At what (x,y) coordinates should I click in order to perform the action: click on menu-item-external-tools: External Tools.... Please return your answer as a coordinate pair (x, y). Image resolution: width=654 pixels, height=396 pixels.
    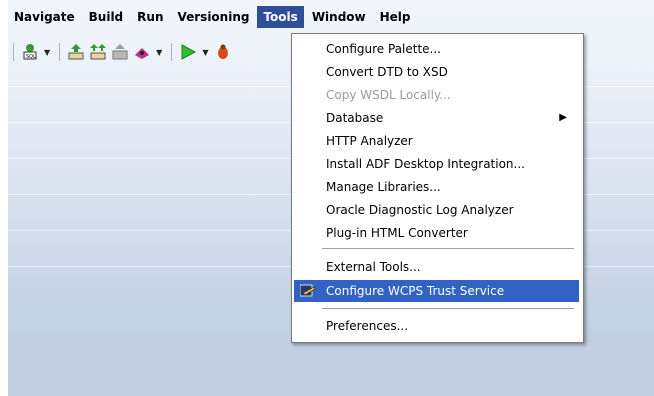
    Looking at the image, I should click on (436, 267).